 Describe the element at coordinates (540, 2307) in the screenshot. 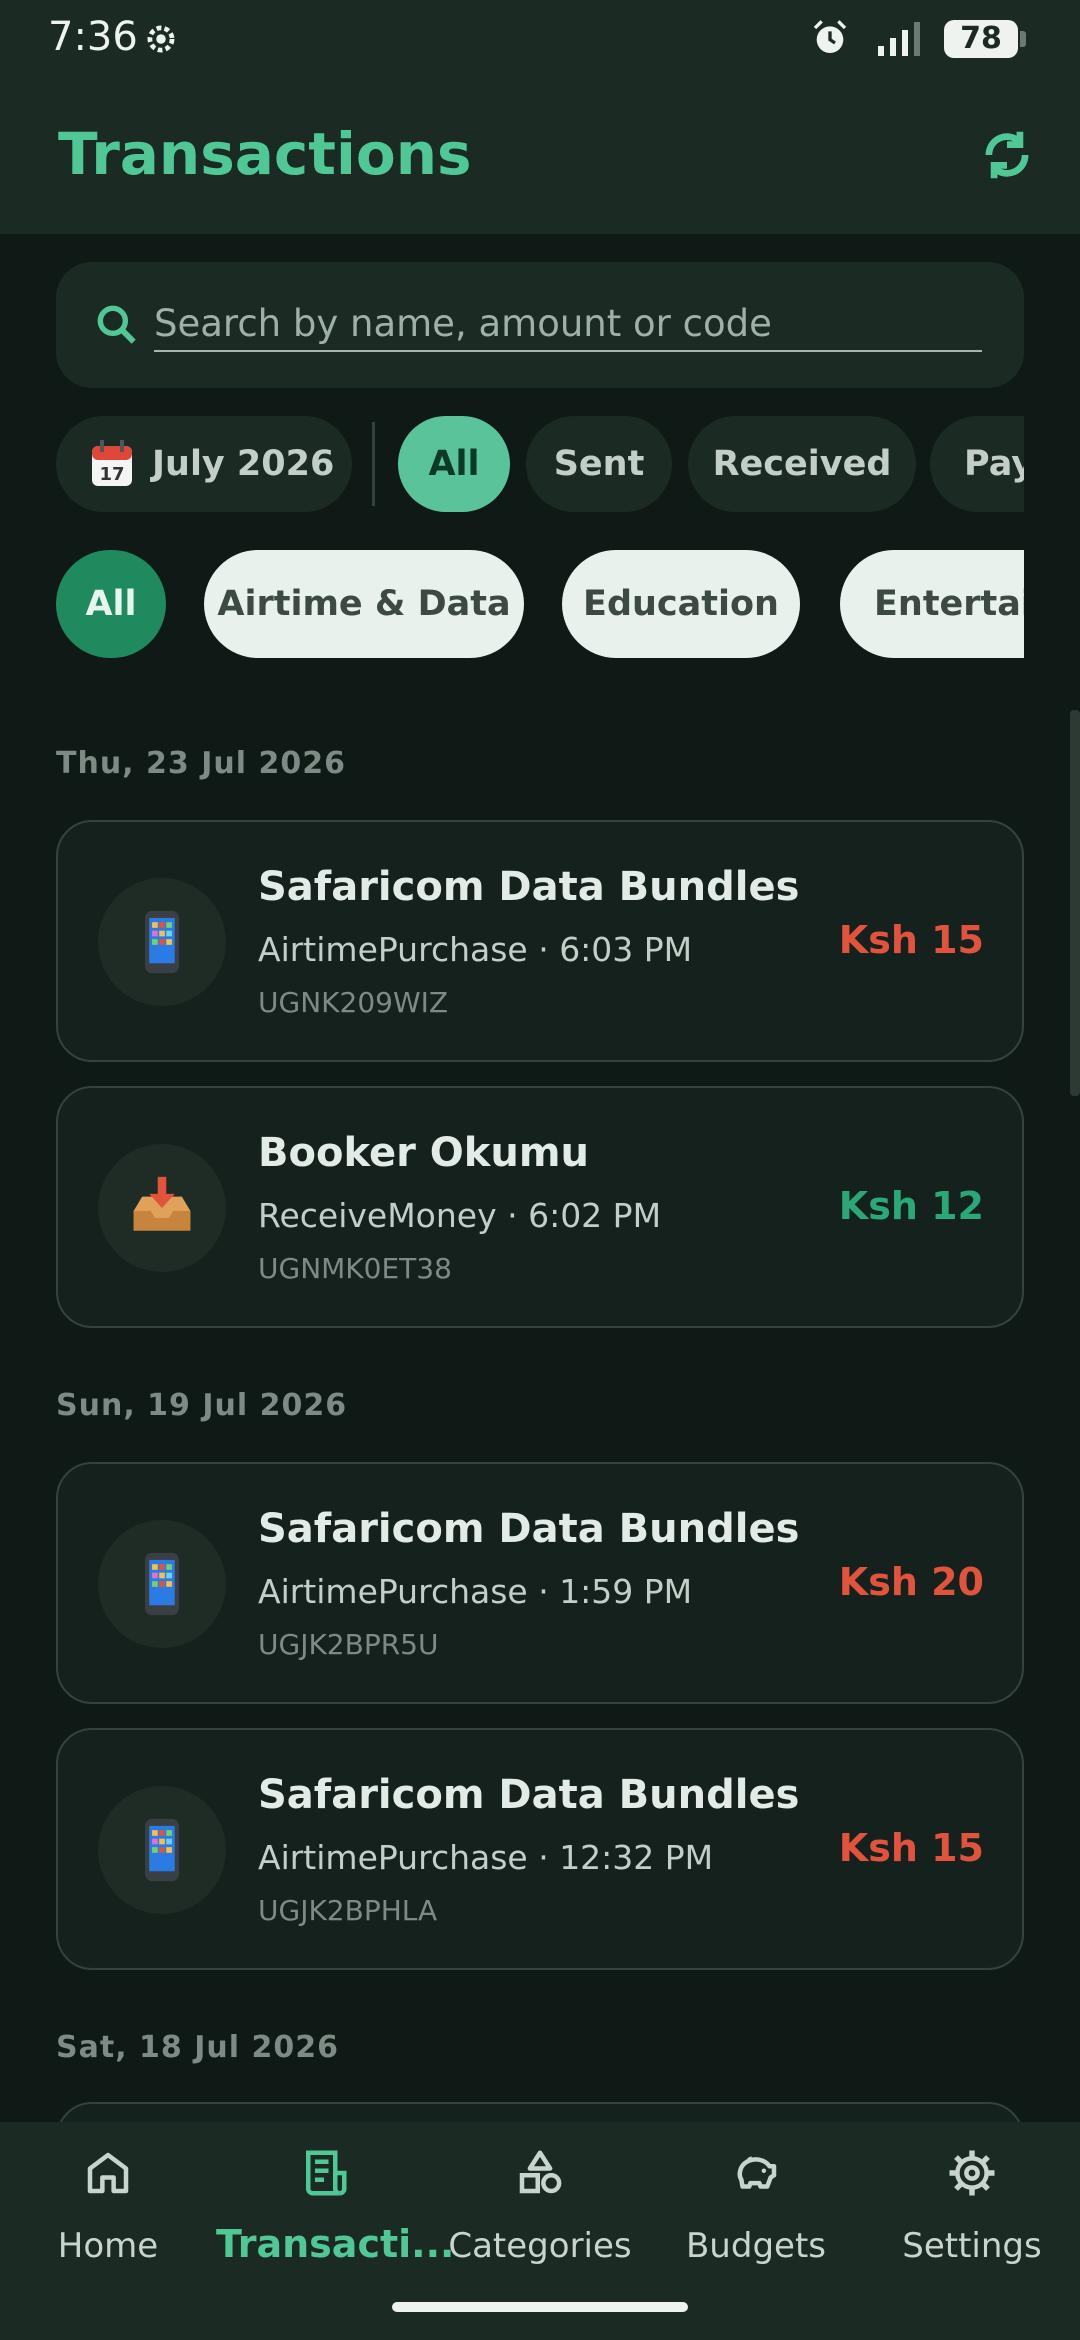

I see `home-indicator` at that location.